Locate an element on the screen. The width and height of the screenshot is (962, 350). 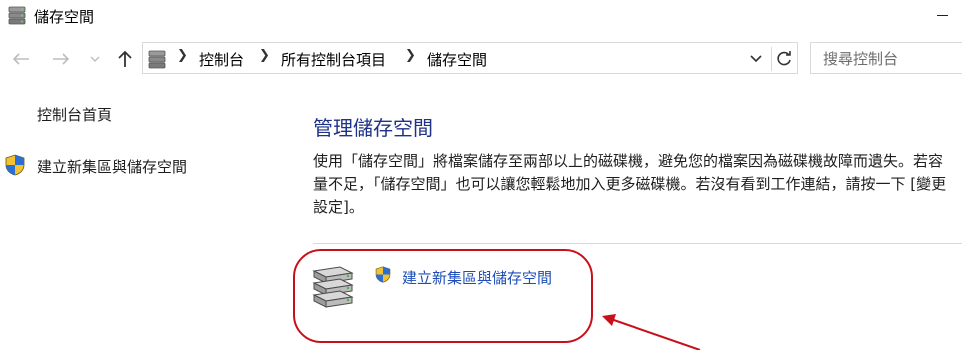
breadcrumb-control-panel: 控制台 is located at coordinates (221, 59).